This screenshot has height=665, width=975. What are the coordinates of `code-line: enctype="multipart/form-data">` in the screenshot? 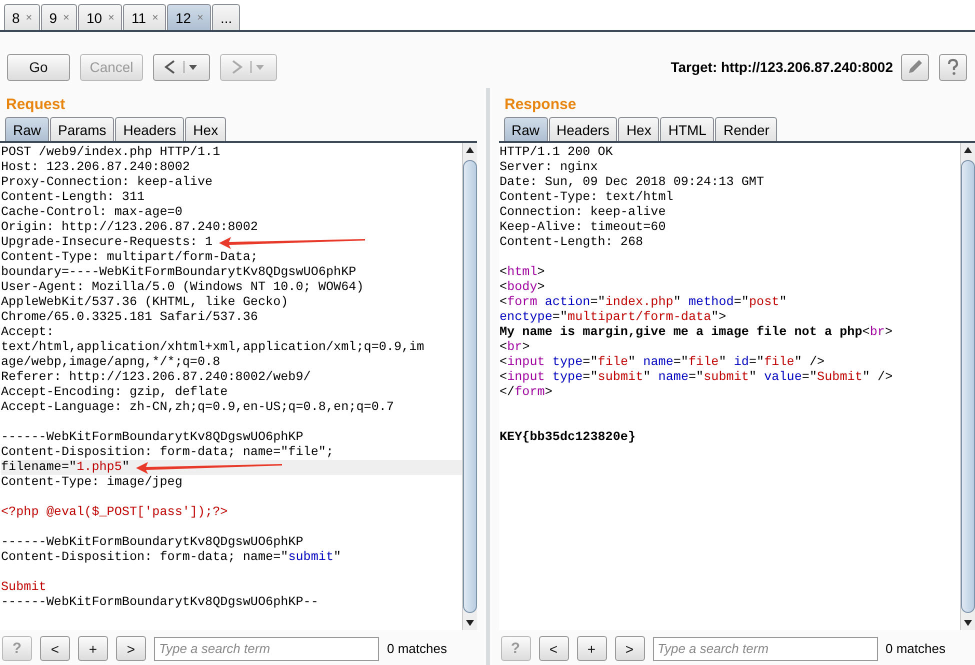 It's located at (613, 317).